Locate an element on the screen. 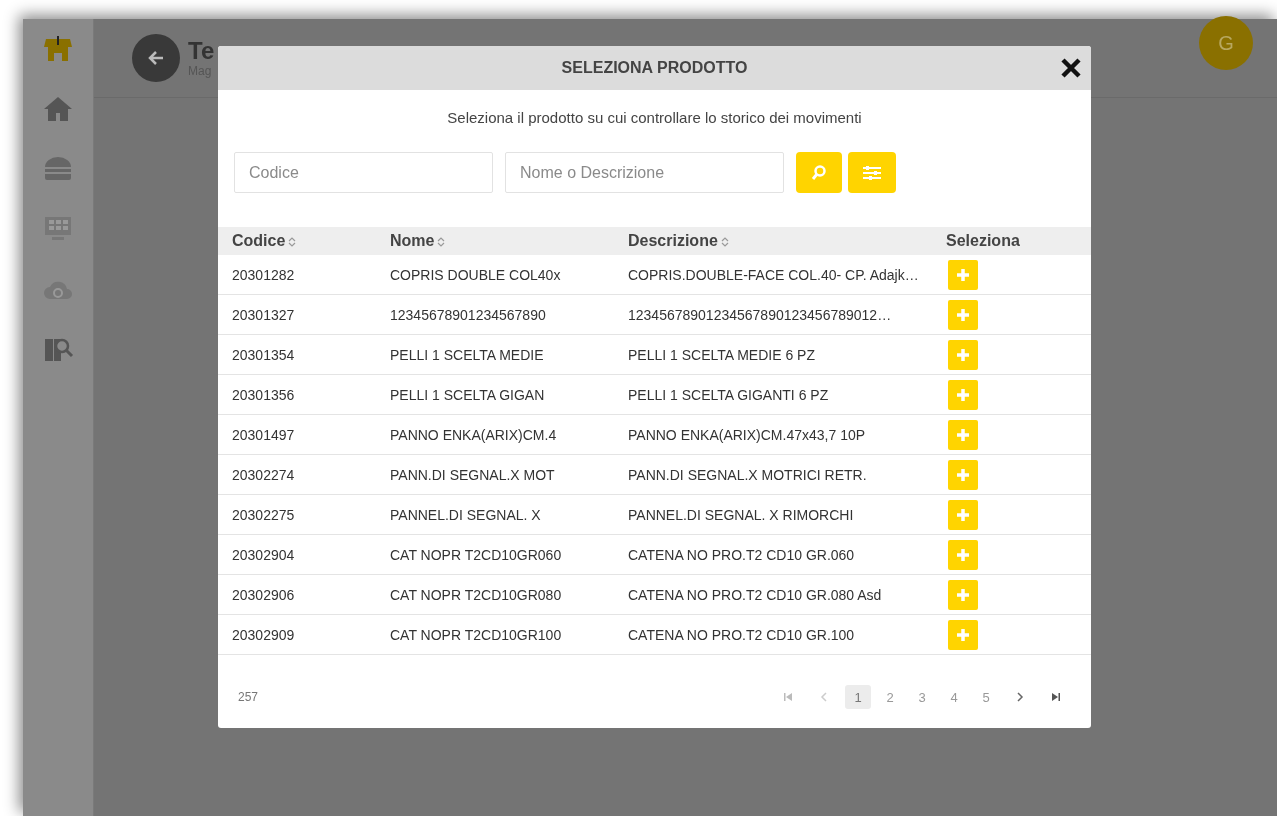 This screenshot has height=816, width=1277. modal-instruction: Seleziona il prodotto su cui controllare lo storico dei movimenti is located at coordinates (654, 117).